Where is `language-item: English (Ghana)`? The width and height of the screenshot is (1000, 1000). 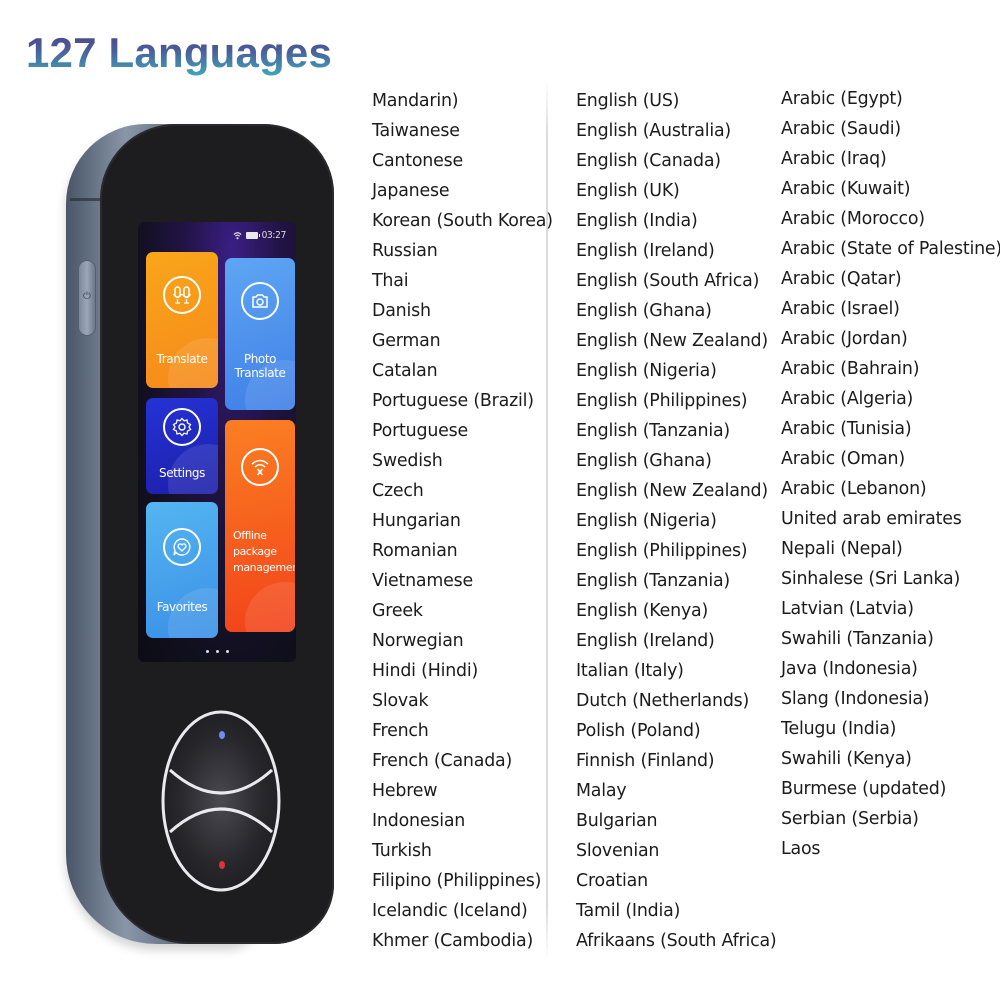 language-item: English (Ghana) is located at coordinates (644, 461).